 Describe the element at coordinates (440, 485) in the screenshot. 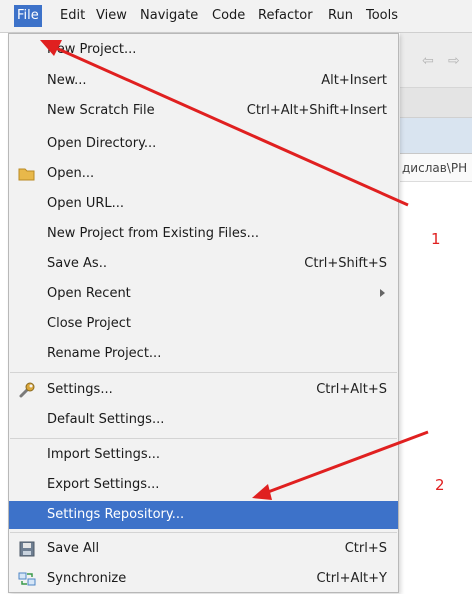

I see `annotation-label-2: 2` at that location.